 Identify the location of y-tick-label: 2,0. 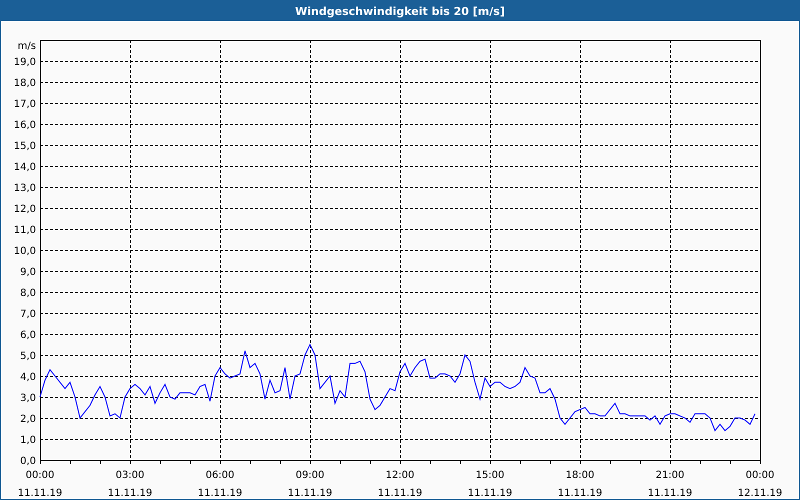
(28, 419).